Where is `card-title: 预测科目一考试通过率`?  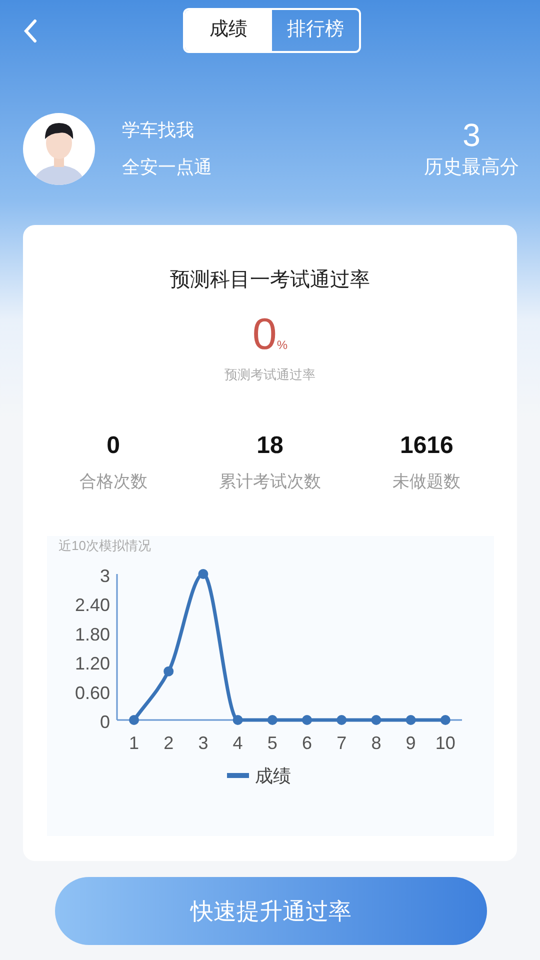
card-title: 预测科目一考试通过率 is located at coordinates (270, 280).